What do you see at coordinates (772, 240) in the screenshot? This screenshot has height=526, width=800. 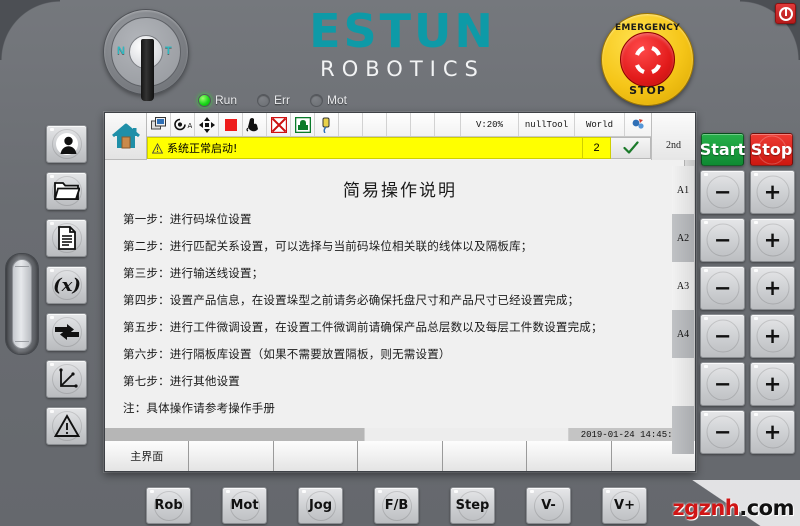 I see `jog-plus-a2: +` at bounding box center [772, 240].